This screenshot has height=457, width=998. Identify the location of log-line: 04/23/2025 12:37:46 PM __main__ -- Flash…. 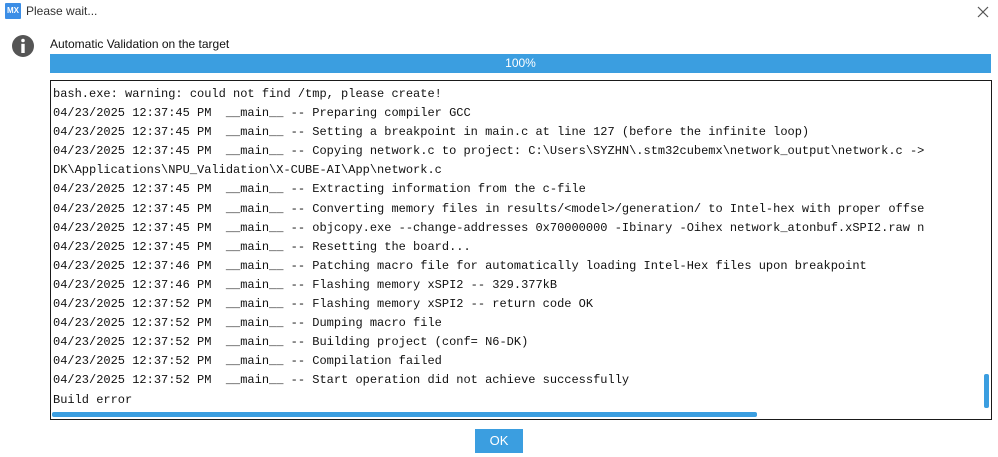
(305, 284).